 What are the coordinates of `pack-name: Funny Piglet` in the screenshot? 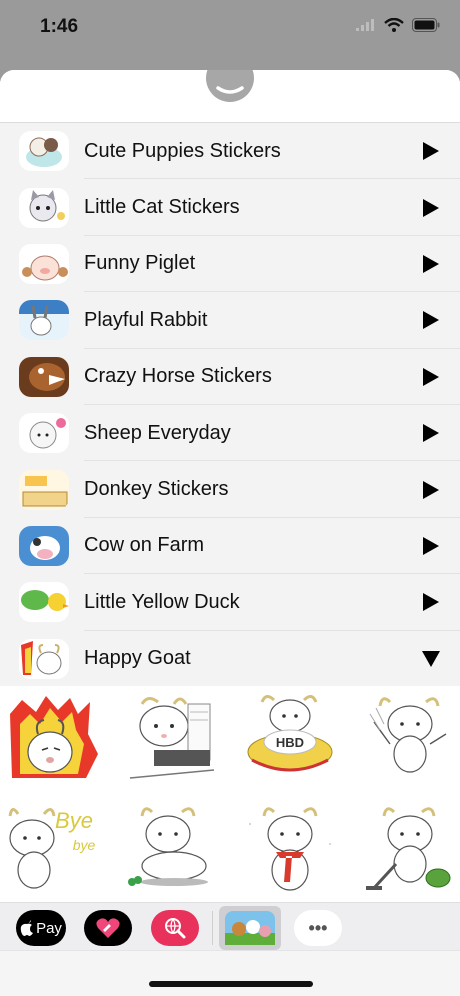 It's located at (140, 263).